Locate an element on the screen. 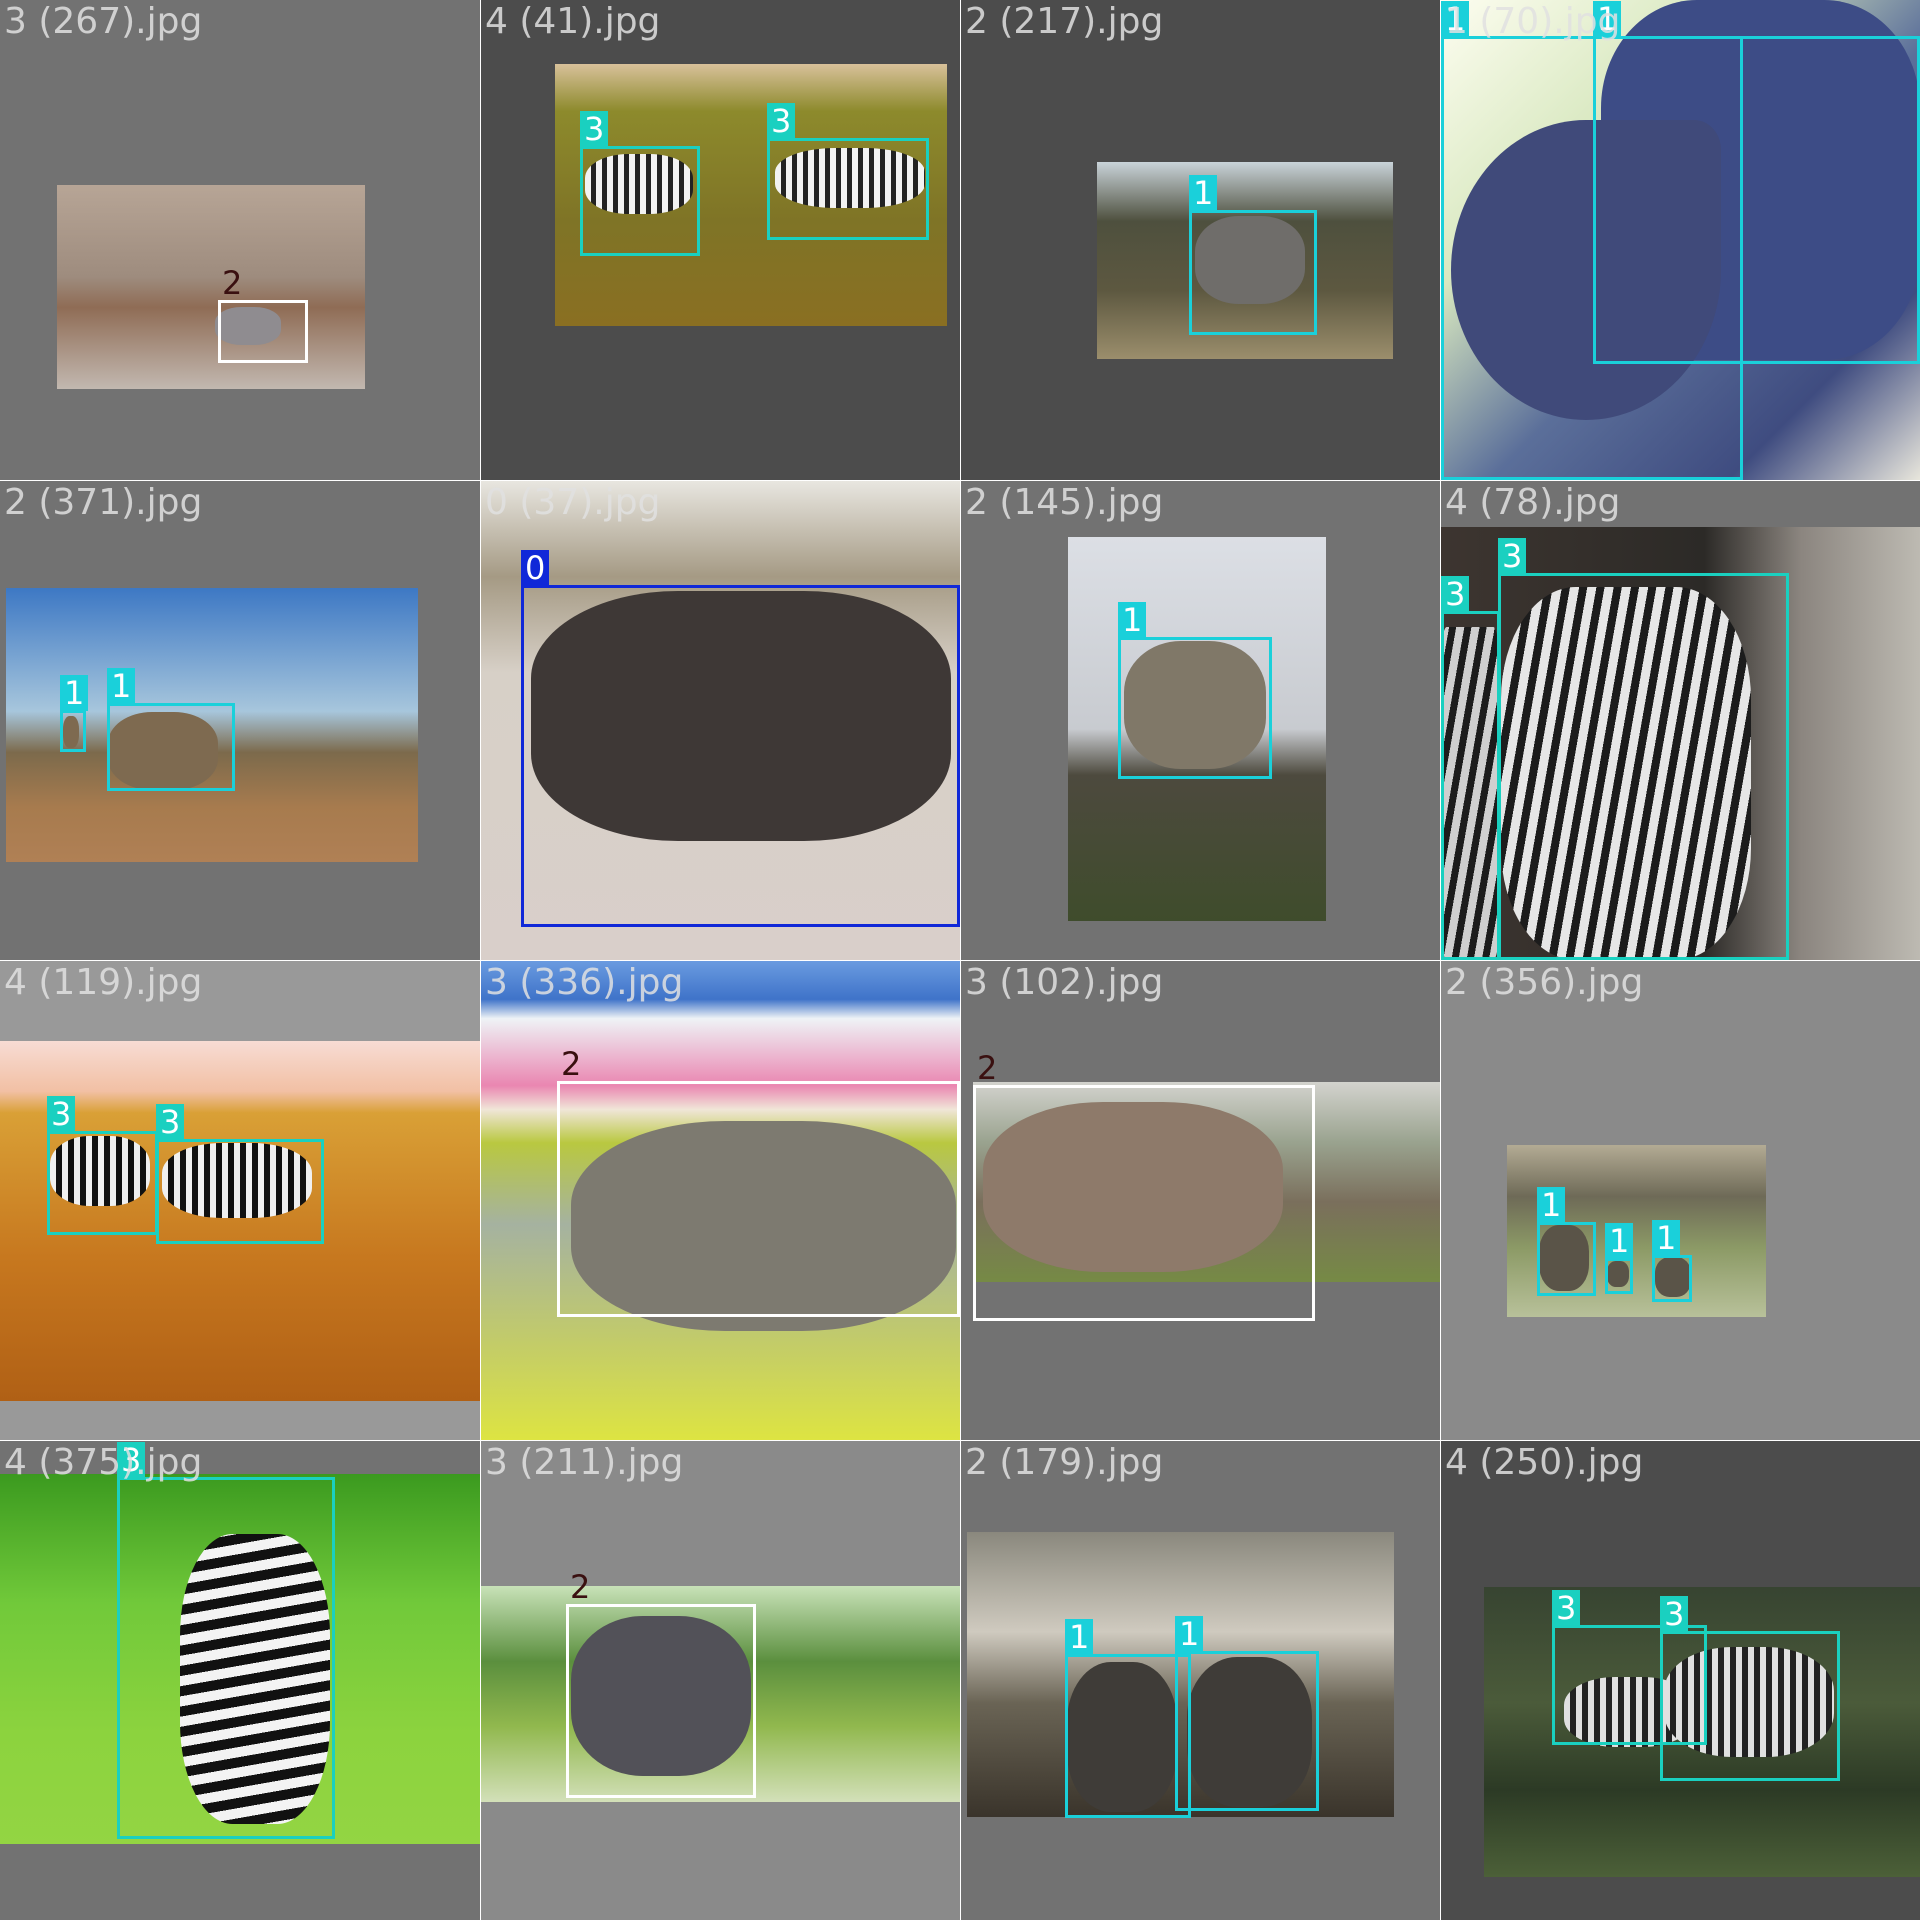  tile: 3 4 (375).jpg is located at coordinates (240, 1680).